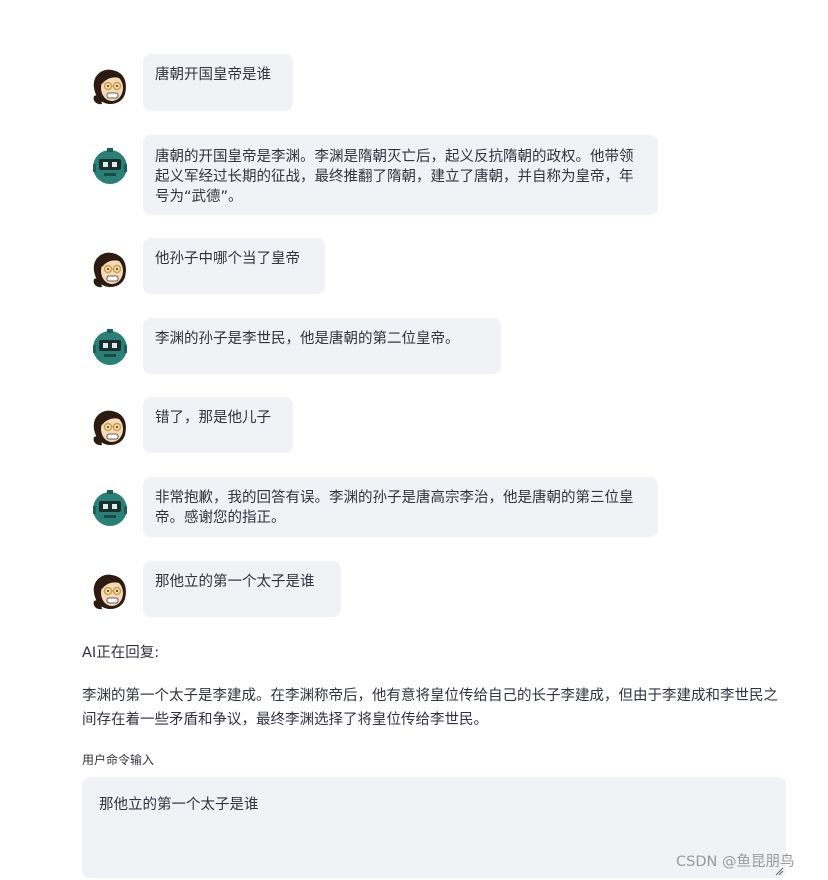 This screenshot has width=828, height=880. Describe the element at coordinates (322, 346) in the screenshot. I see `message-bubble: 李渊的孙子是李世民，他是唐朝的第二位皇帝。` at that location.